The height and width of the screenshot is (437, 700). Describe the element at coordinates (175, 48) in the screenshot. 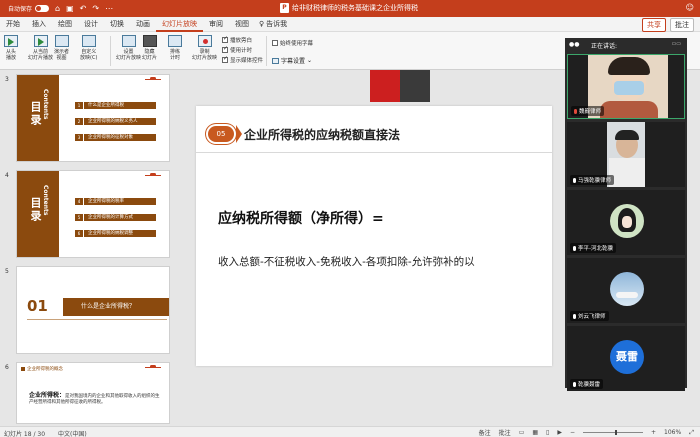

I see `rehearse-button: 排练 计时` at that location.